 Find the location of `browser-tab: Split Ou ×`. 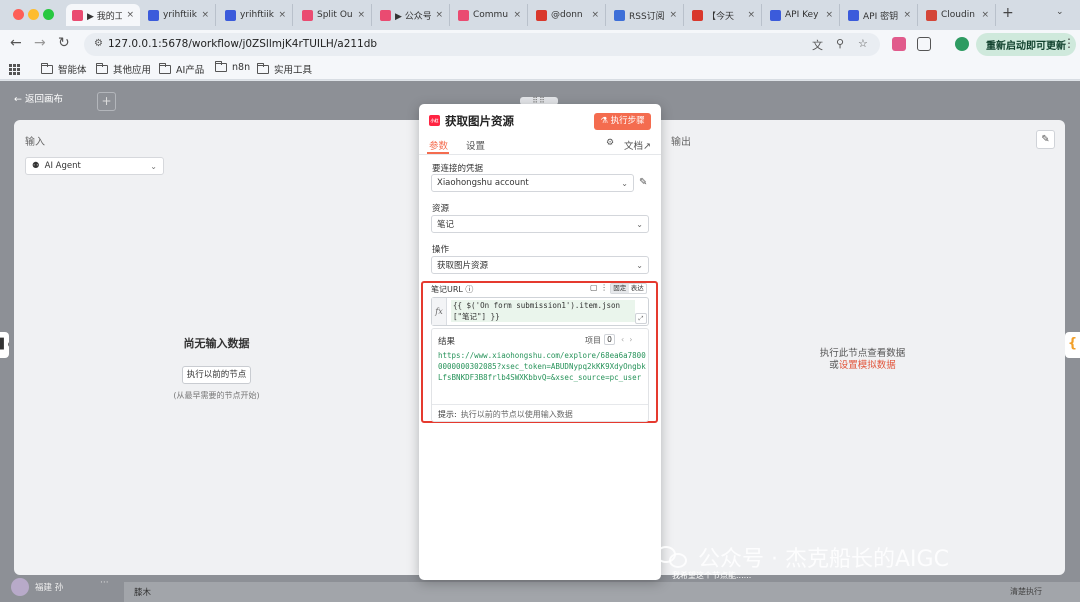

browser-tab: Split Ou × is located at coordinates (334, 15).